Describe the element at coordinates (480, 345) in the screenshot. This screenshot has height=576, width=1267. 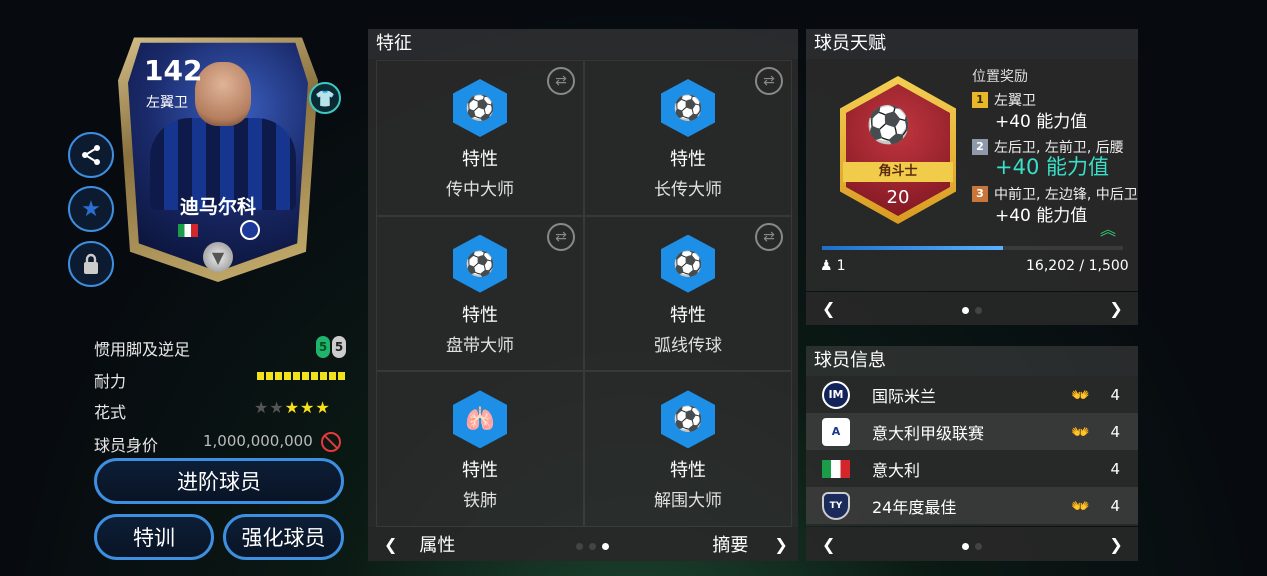
I see `trait-name: 盘带大师` at that location.